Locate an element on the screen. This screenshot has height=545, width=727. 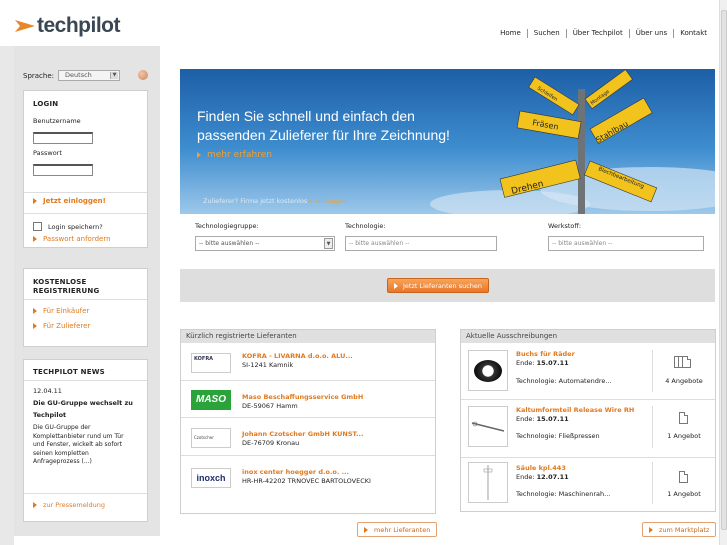
technology-placeholder: -- bitte auswählen -- is located at coordinates (379, 243).